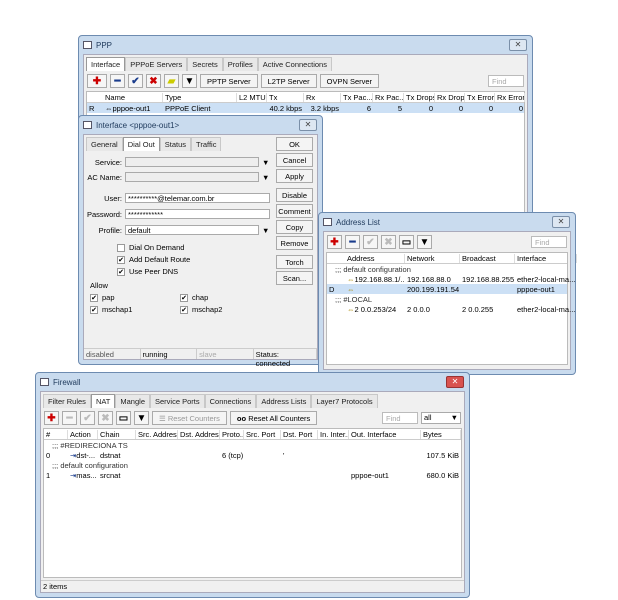 The image size is (618, 600). What do you see at coordinates (447, 289) in the screenshot?
I see `table-row: D ⇔ 200.199.191.54 pppoe-out1` at bounding box center [447, 289].